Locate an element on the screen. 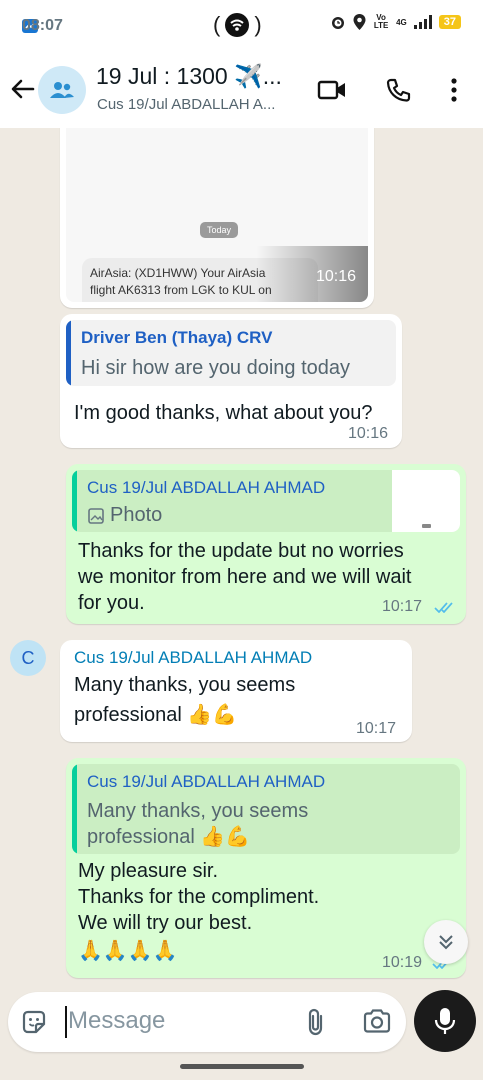  status-bar: 08:07 ( ) Vo LTE 4G 37 is located at coordinates (241, 26).